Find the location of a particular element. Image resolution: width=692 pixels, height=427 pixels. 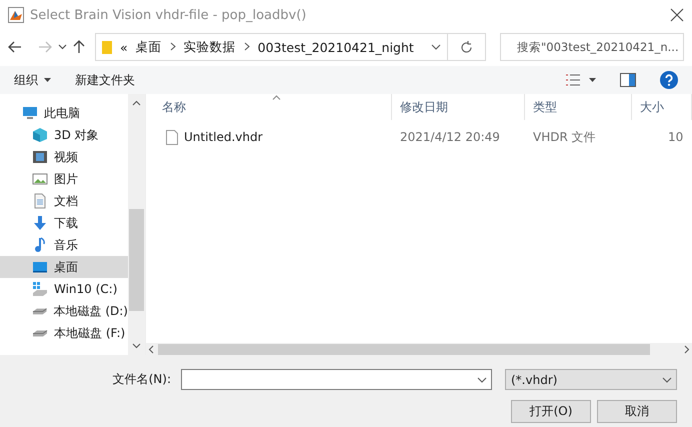

breadcrumb: 桌面 is located at coordinates (149, 47).